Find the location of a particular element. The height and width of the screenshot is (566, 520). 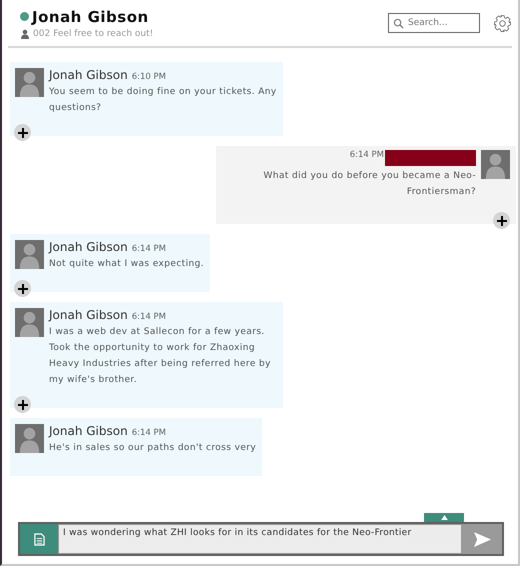

caret-icon is located at coordinates (444, 517).